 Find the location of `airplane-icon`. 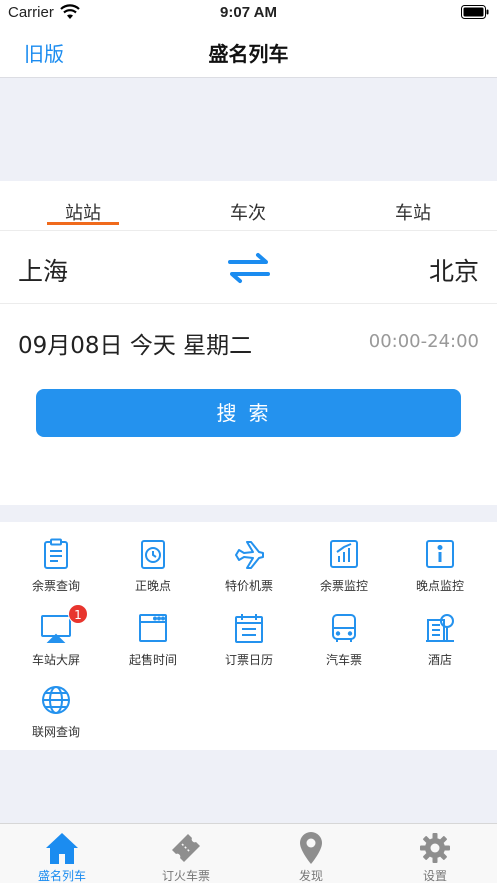

airplane-icon is located at coordinates (249, 555).